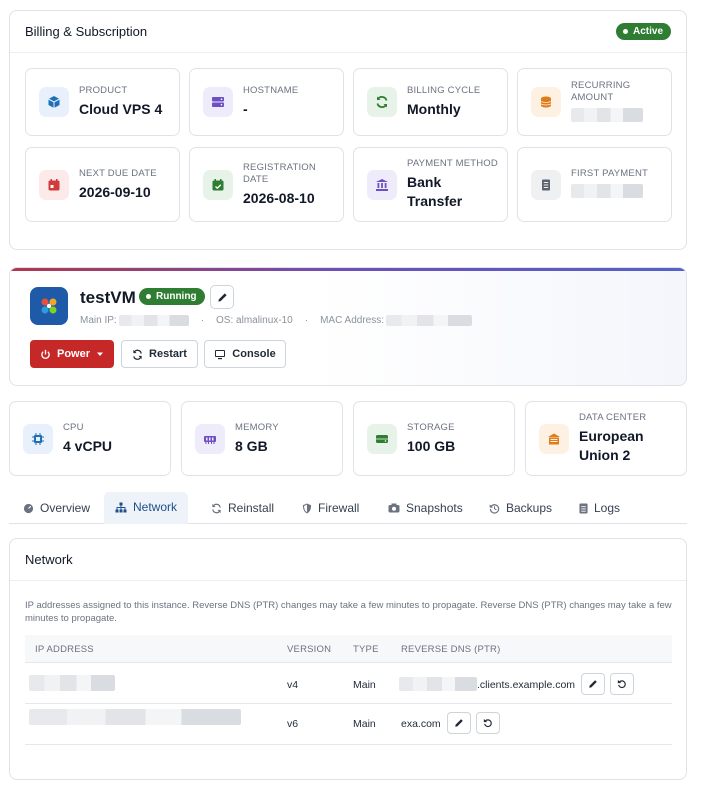 The image size is (705, 796). Describe the element at coordinates (348, 724) in the screenshot. I see `table-row: v6 Main exa.com` at that location.